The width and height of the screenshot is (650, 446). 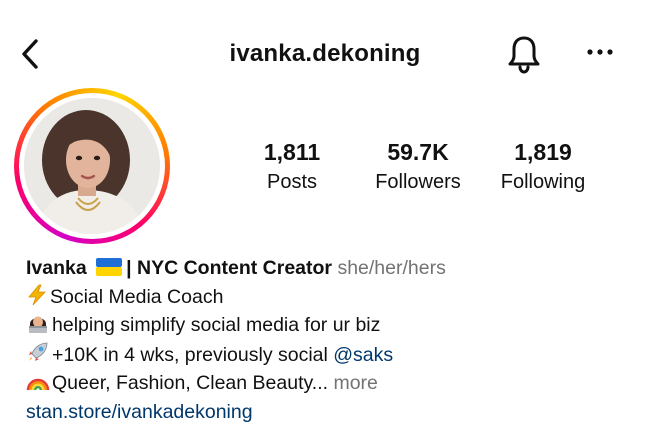 What do you see at coordinates (38, 351) in the screenshot?
I see `rocket-icon` at bounding box center [38, 351].